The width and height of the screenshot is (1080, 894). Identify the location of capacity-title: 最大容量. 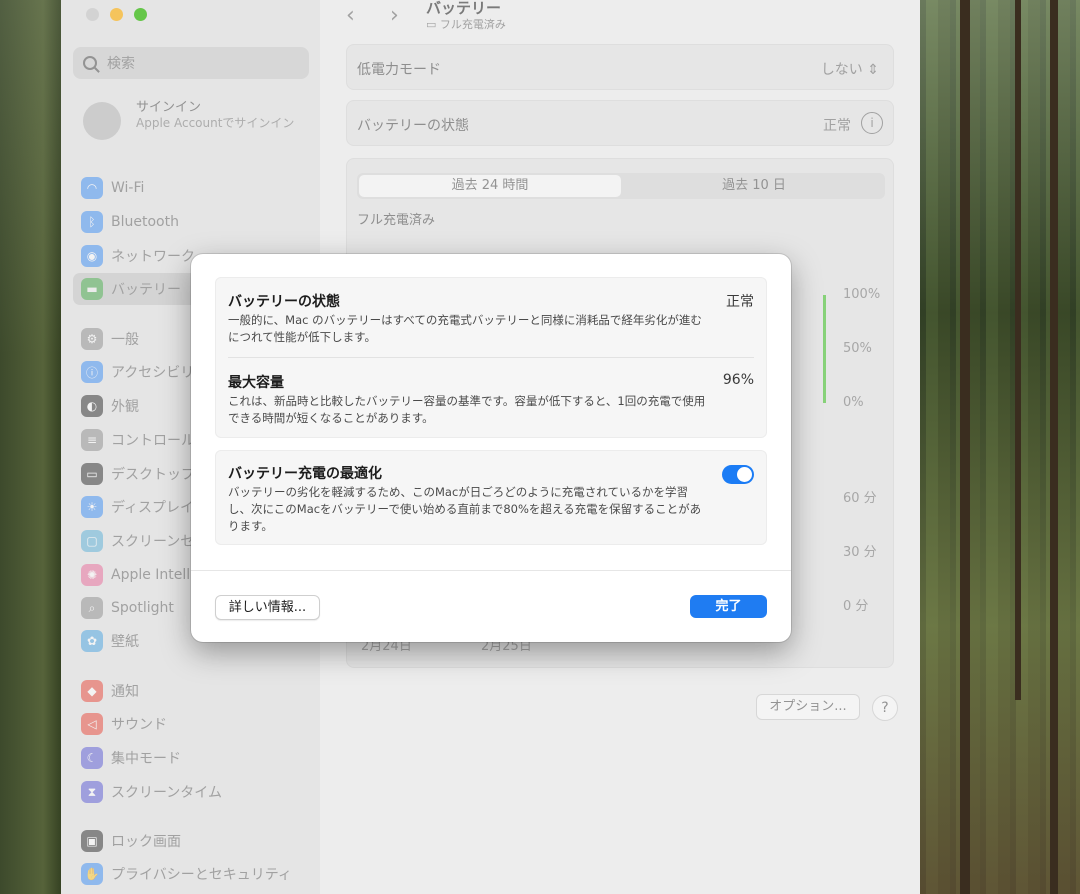
(256, 383).